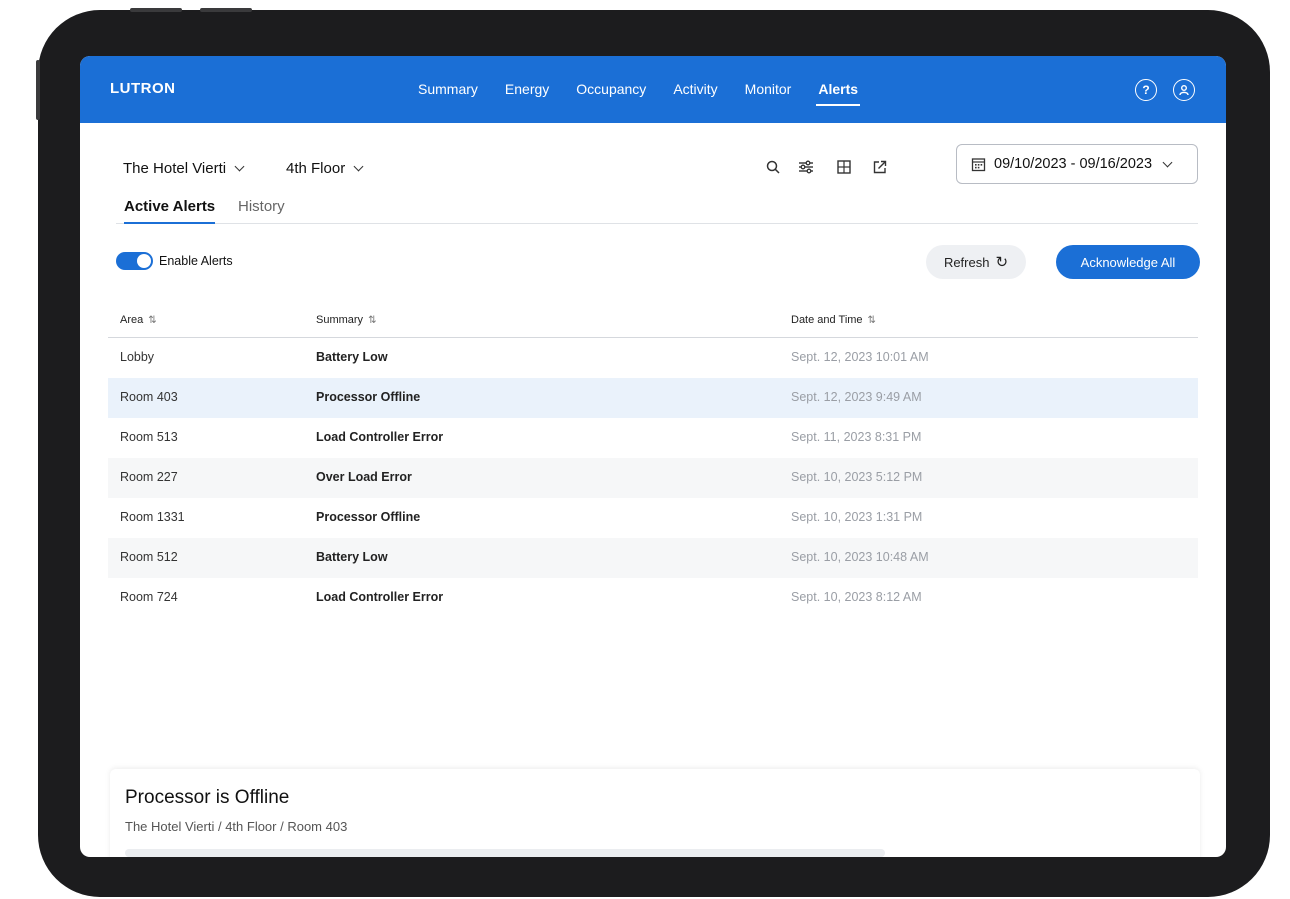 The width and height of the screenshot is (1290, 899). I want to click on alerts-tabs: Active Alerts History, so click(657, 211).